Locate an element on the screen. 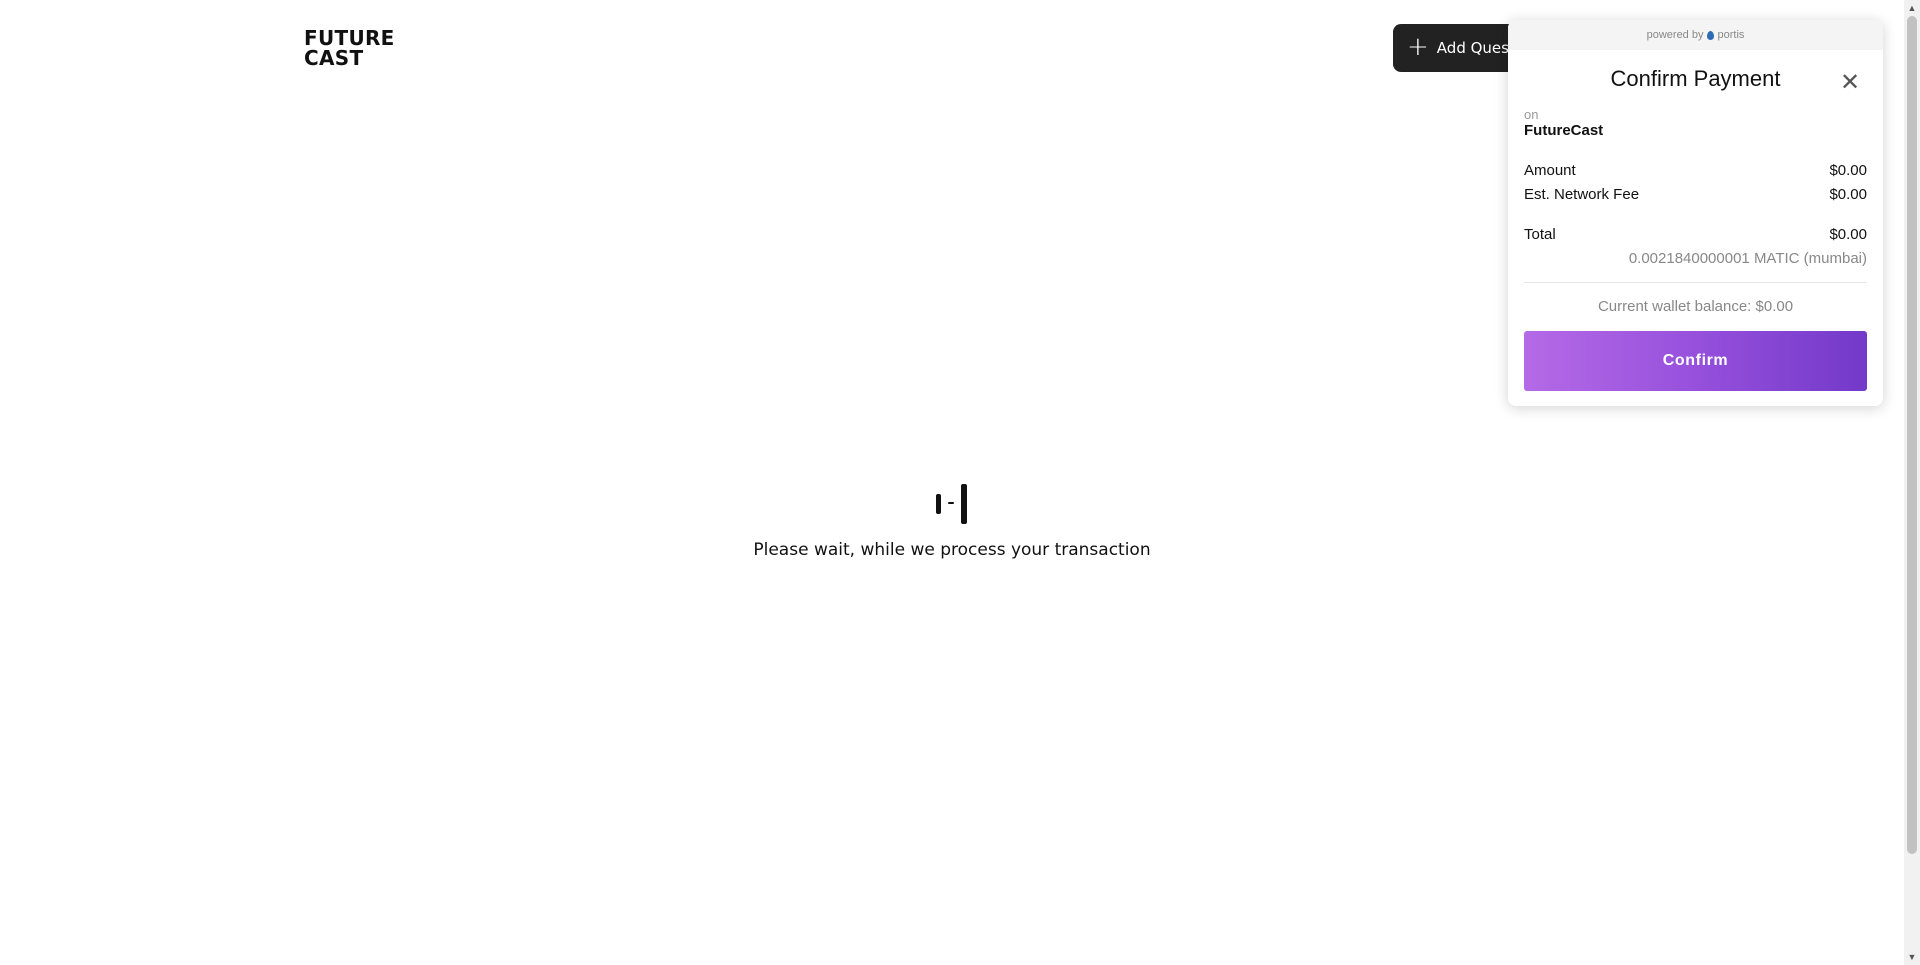 The width and height of the screenshot is (1920, 965). portis-drop-icon is located at coordinates (1711, 35).